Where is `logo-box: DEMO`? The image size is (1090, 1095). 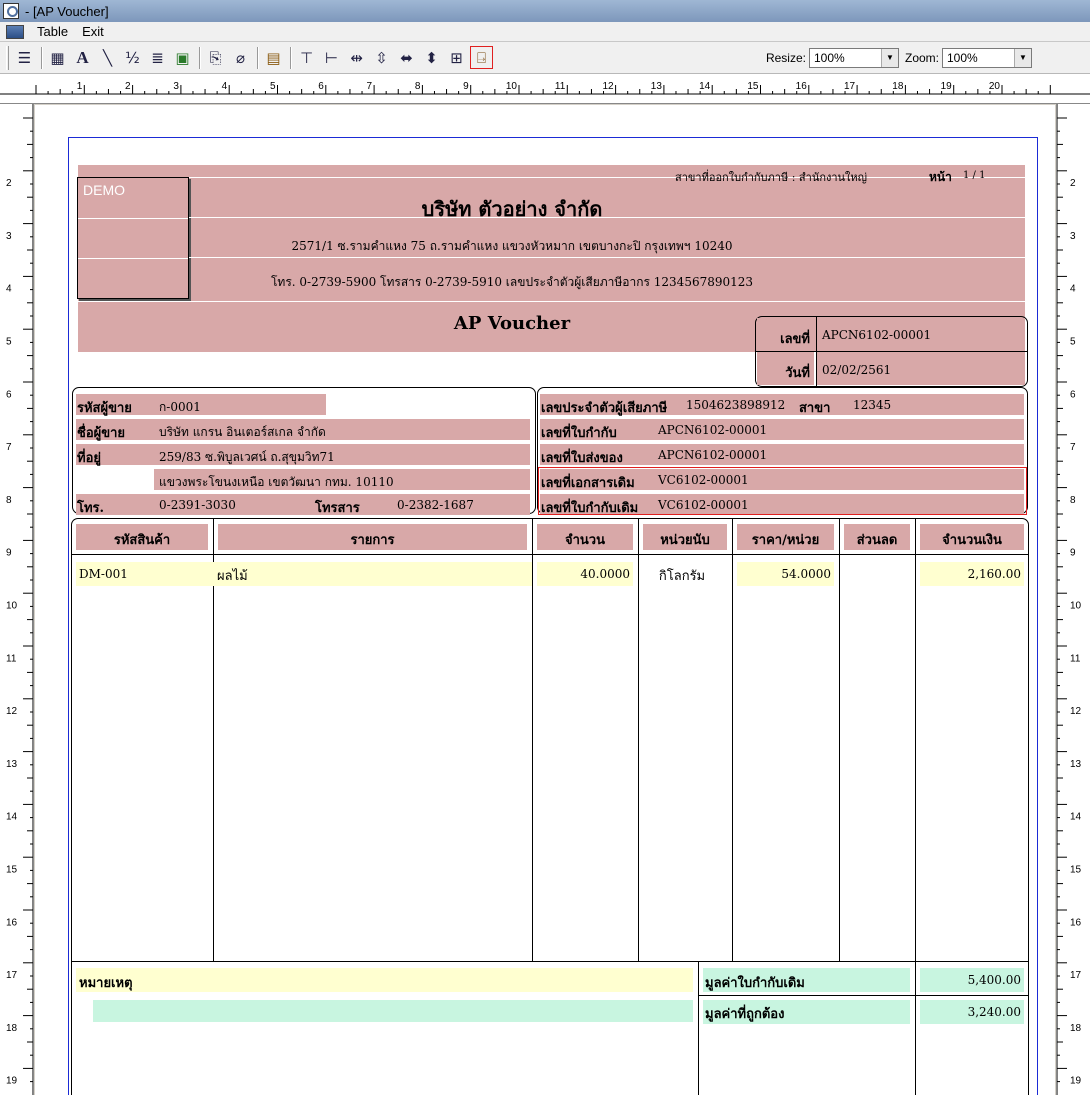
logo-box: DEMO is located at coordinates (133, 238).